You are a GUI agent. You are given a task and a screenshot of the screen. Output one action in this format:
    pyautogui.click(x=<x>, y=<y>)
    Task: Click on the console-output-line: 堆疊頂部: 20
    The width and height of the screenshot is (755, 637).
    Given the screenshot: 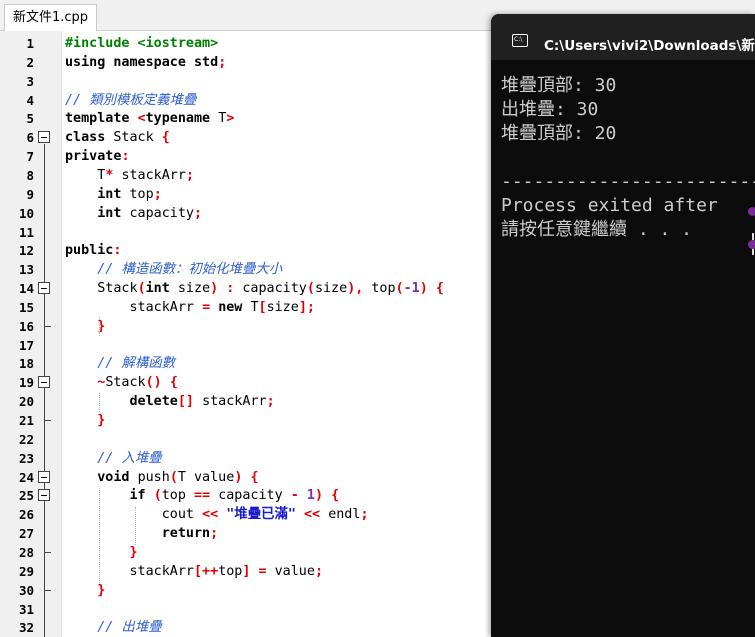 What is the action you would take?
    pyautogui.click(x=559, y=133)
    